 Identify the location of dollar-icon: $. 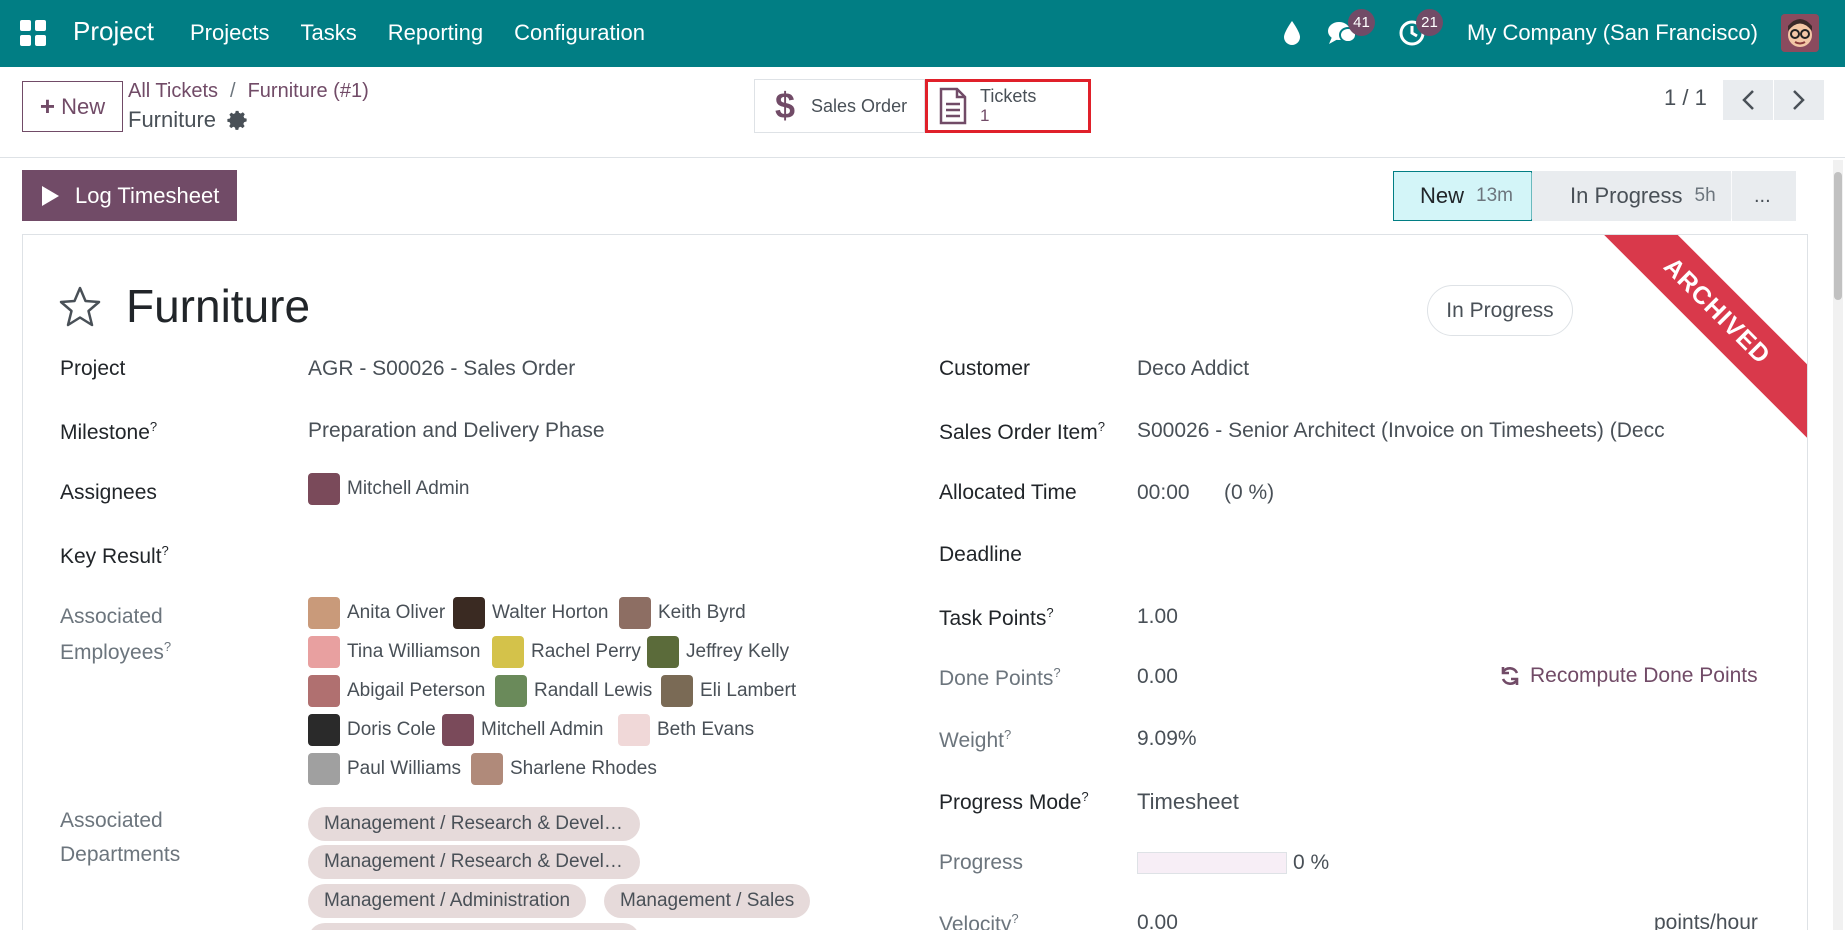
(785, 105).